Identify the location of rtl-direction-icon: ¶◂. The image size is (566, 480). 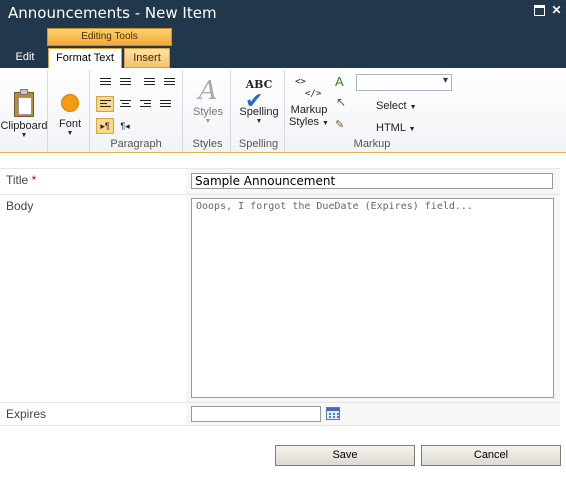
(125, 126).